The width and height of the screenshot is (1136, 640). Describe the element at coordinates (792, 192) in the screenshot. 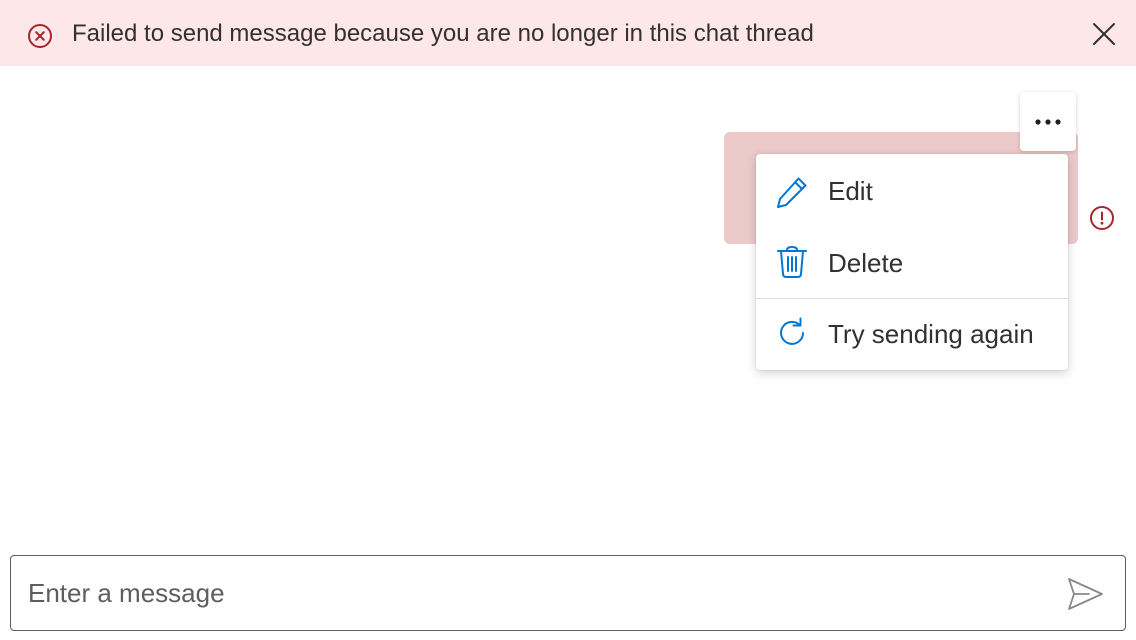

I see `pencil-icon` at that location.